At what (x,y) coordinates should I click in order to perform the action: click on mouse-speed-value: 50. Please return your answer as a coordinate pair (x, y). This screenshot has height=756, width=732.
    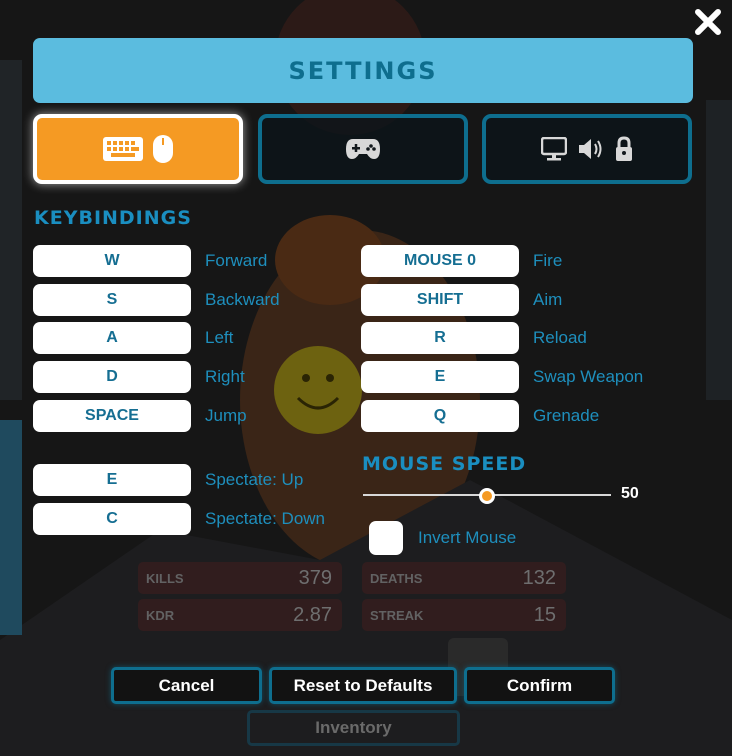
    Looking at the image, I should click on (630, 493).